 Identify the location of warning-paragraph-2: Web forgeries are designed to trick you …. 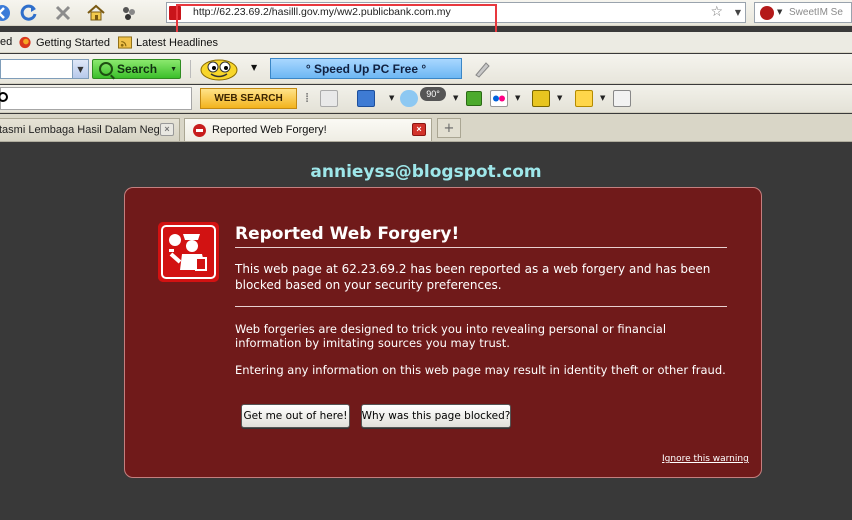
(451, 336).